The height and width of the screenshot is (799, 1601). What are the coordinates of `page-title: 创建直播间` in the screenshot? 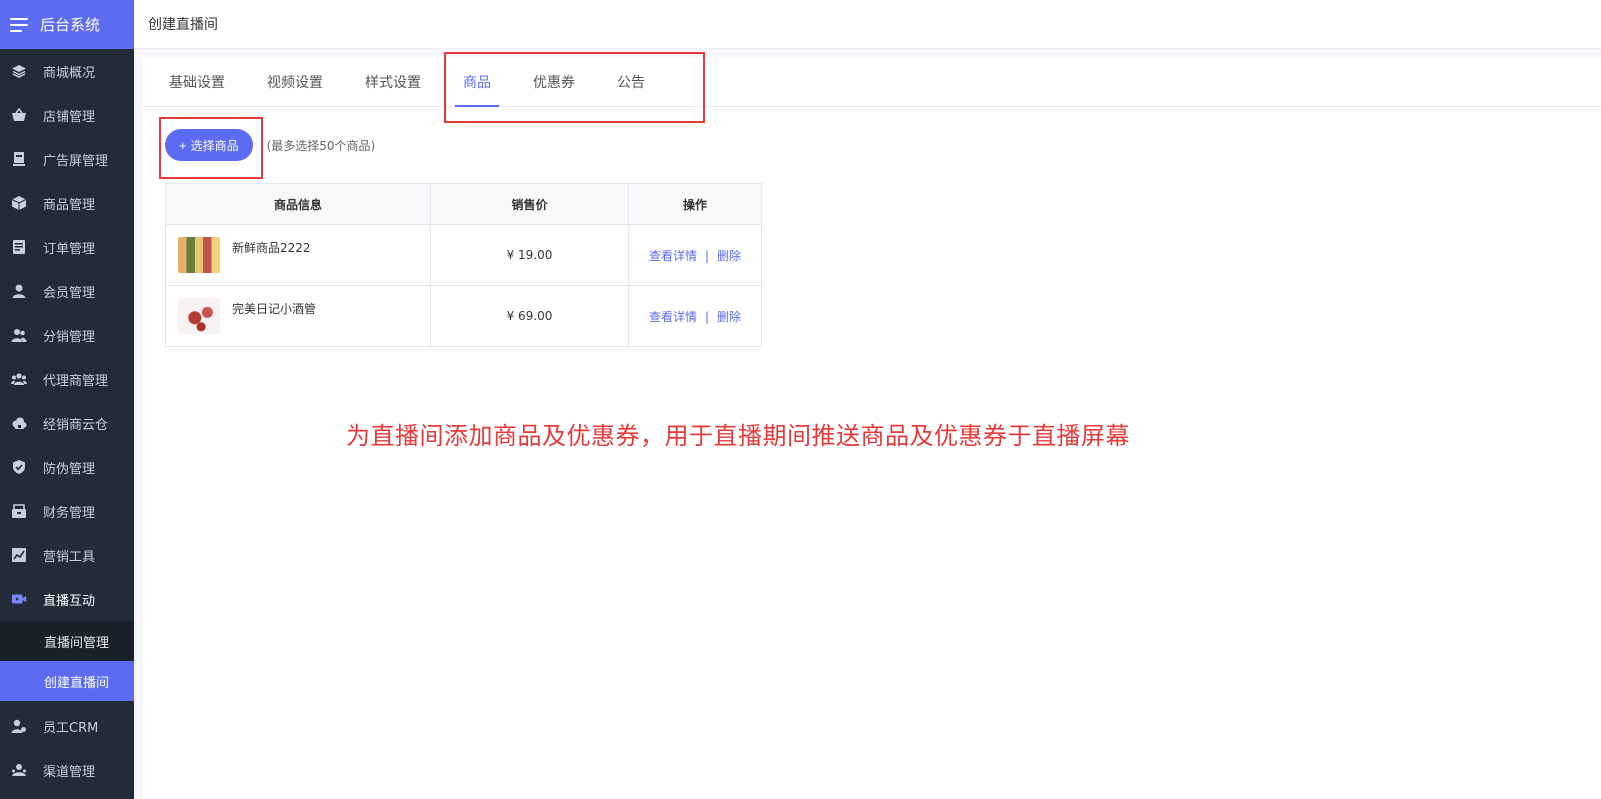 It's located at (183, 25).